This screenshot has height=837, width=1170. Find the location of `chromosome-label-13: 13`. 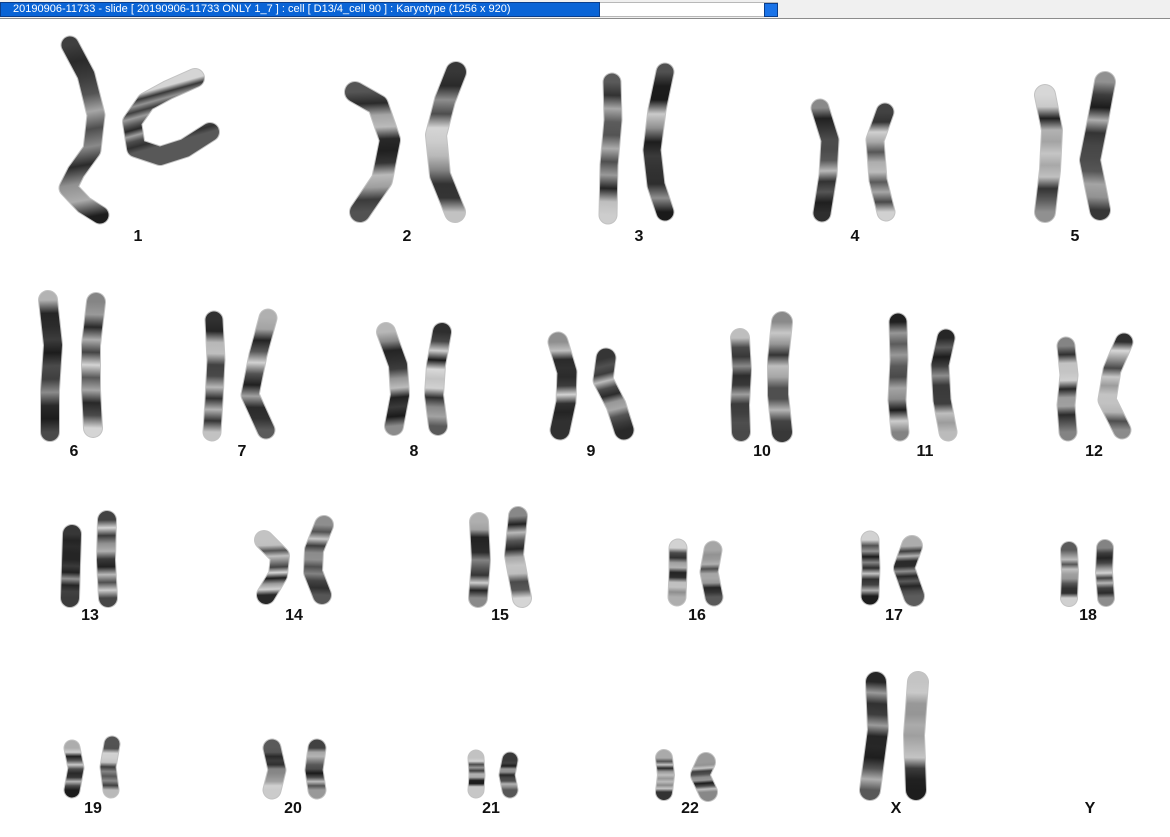

chromosome-label-13: 13 is located at coordinates (90, 615).